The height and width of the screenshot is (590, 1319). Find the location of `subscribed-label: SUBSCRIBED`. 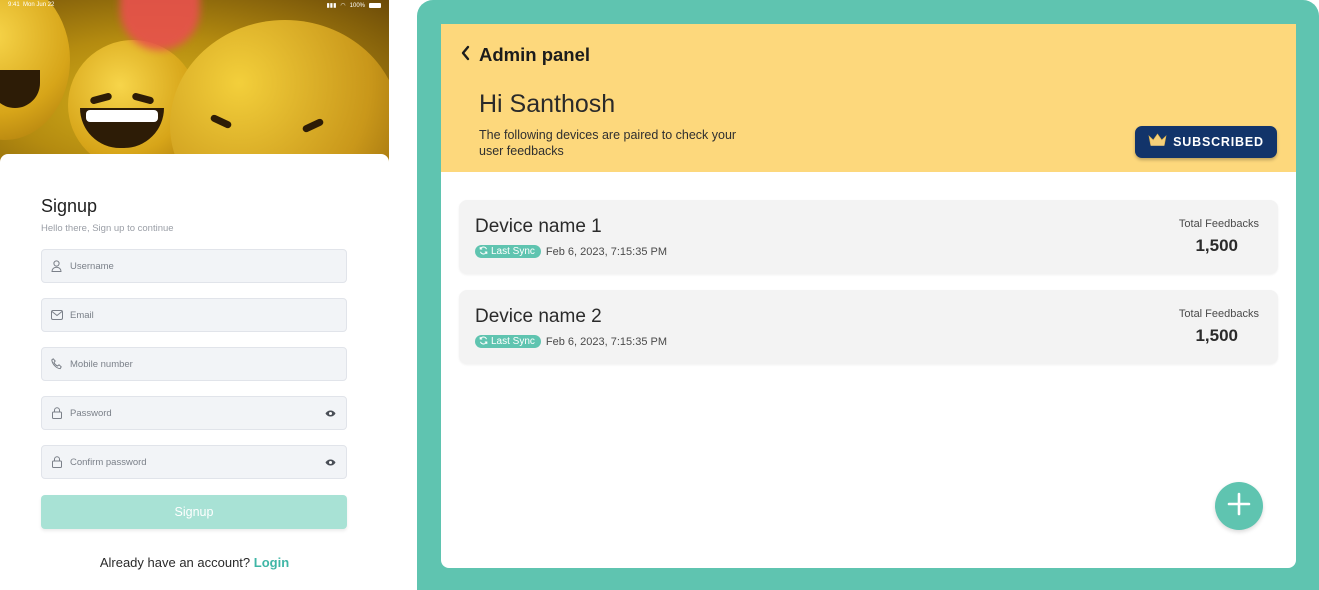

subscribed-label: SUBSCRIBED is located at coordinates (1218, 142).